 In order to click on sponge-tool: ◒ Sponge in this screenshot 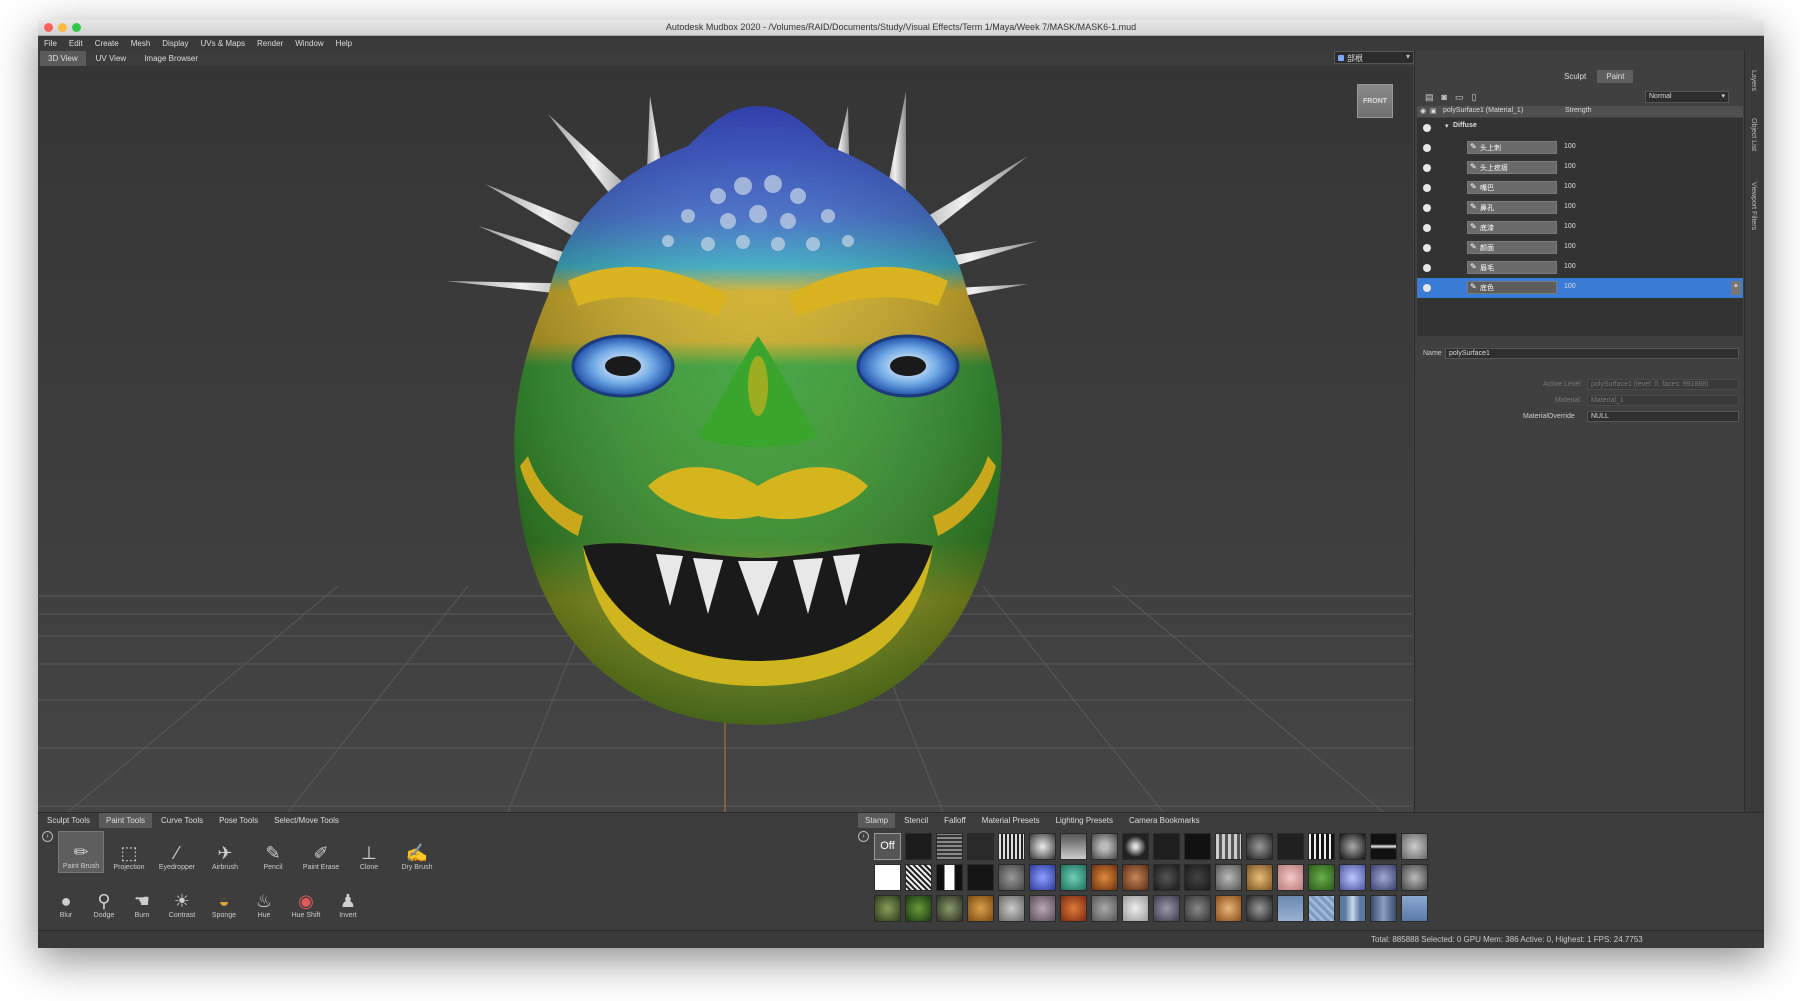, I will do `click(224, 900)`.